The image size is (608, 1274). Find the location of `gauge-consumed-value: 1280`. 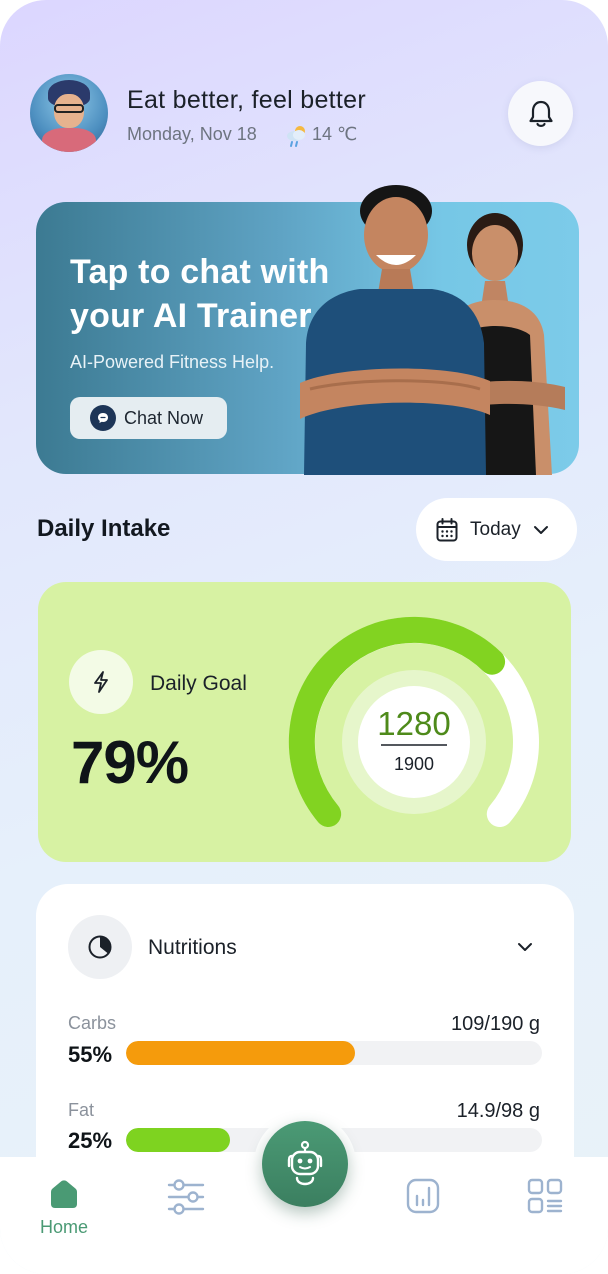

gauge-consumed-value: 1280 is located at coordinates (413, 723).